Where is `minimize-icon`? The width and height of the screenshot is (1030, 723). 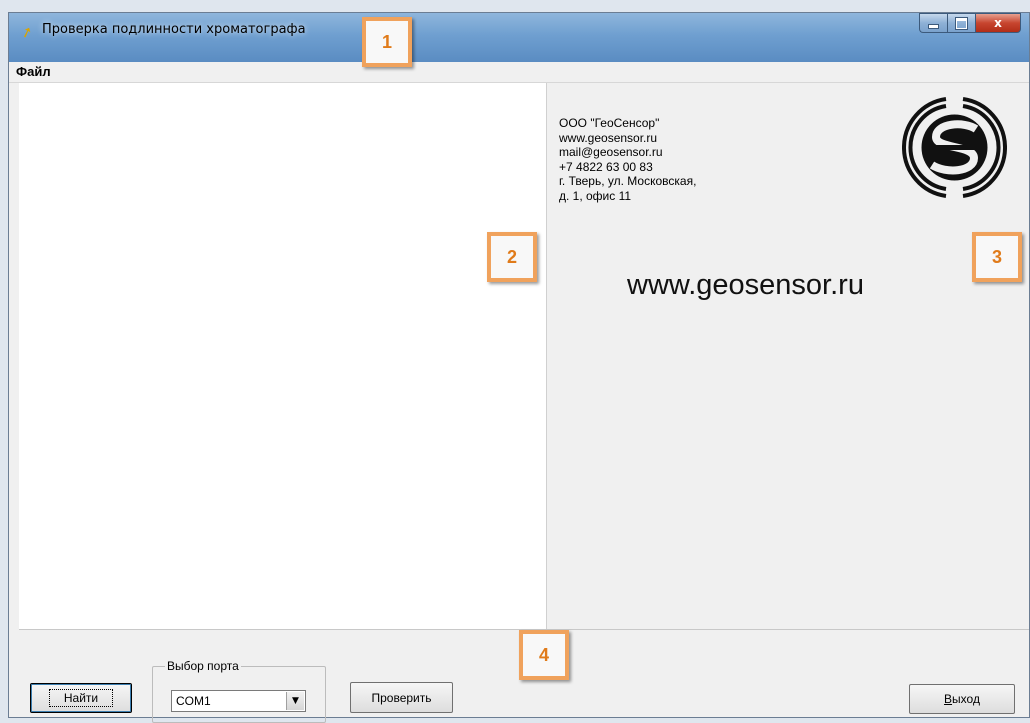
minimize-icon is located at coordinates (933, 26).